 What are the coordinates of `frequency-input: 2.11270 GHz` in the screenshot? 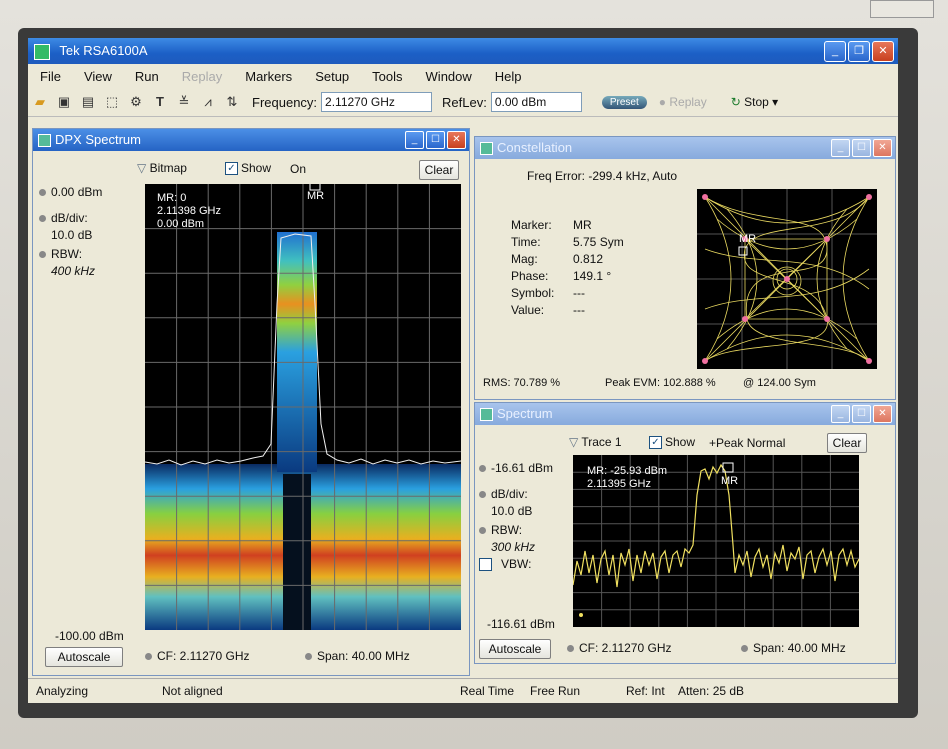 It's located at (377, 102).